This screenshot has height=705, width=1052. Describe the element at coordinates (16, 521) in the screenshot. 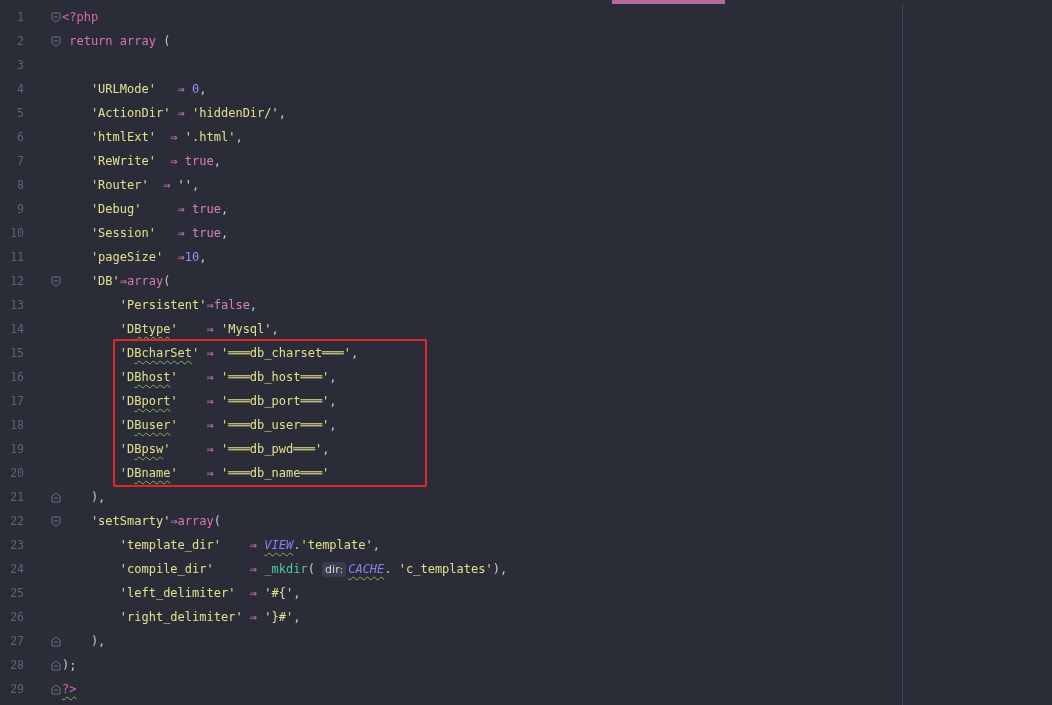

I see `line-number: 22` at that location.